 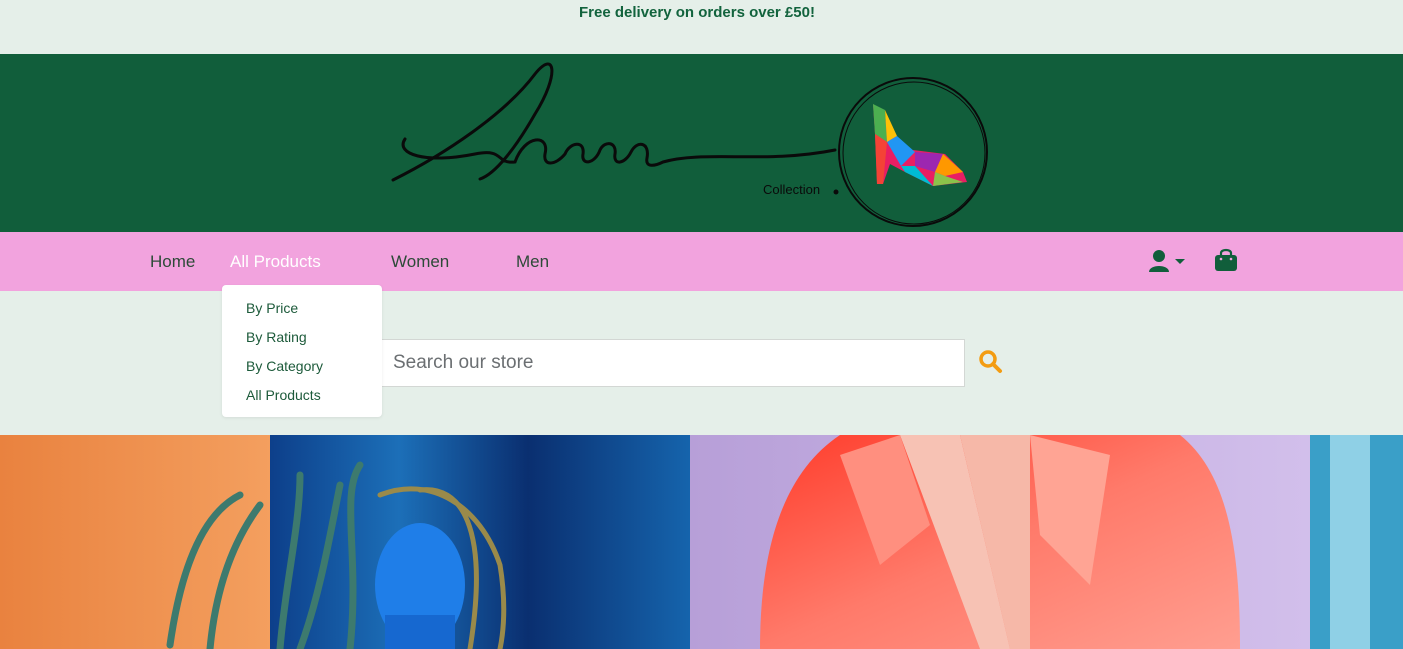 I want to click on brand-tagline: Collection, so click(x=791, y=189).